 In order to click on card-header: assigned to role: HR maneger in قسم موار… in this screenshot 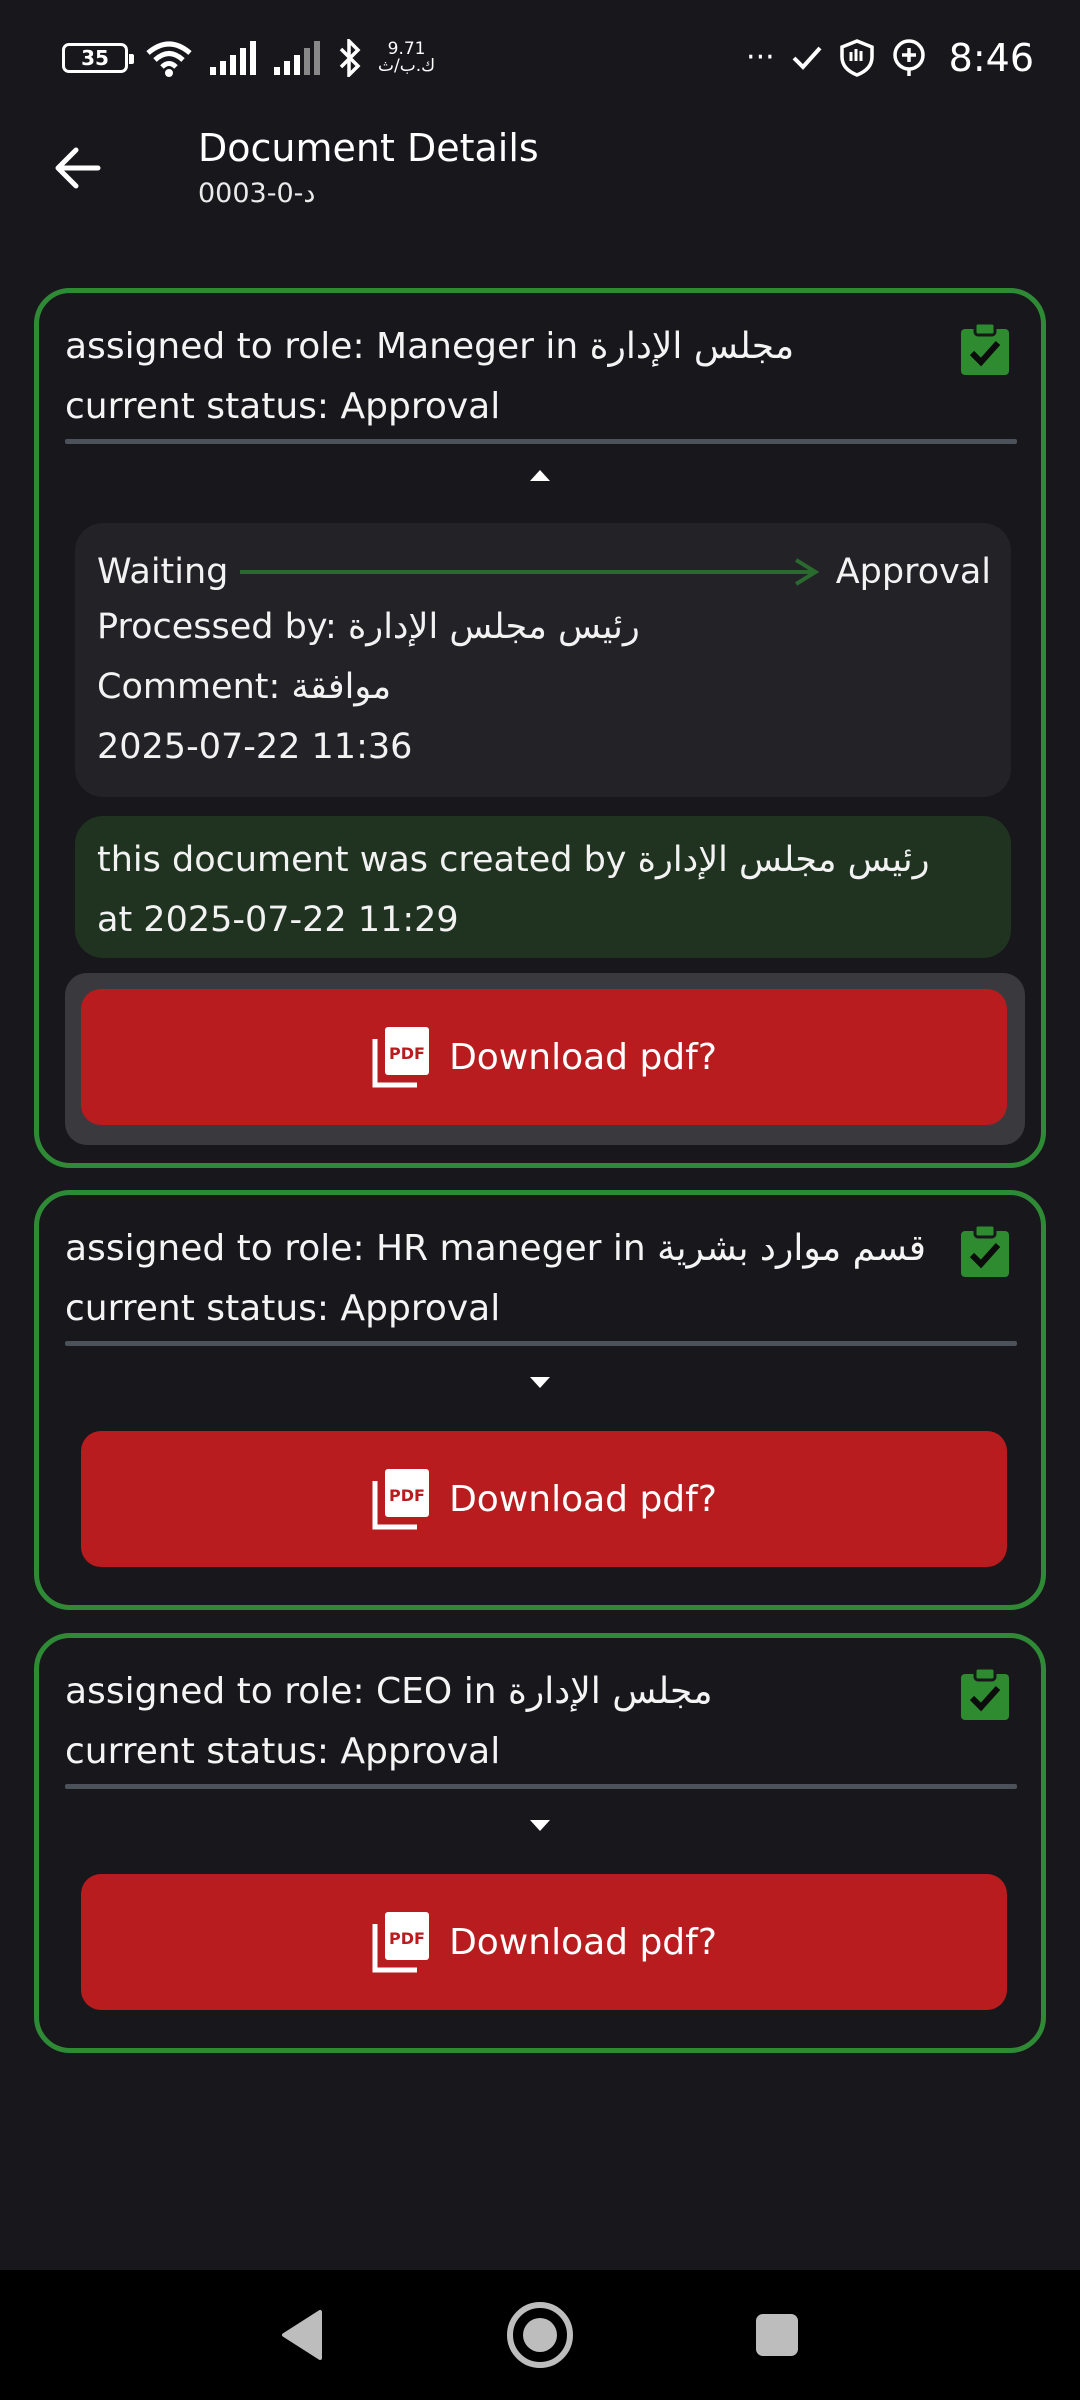, I will do `click(495, 1279)`.